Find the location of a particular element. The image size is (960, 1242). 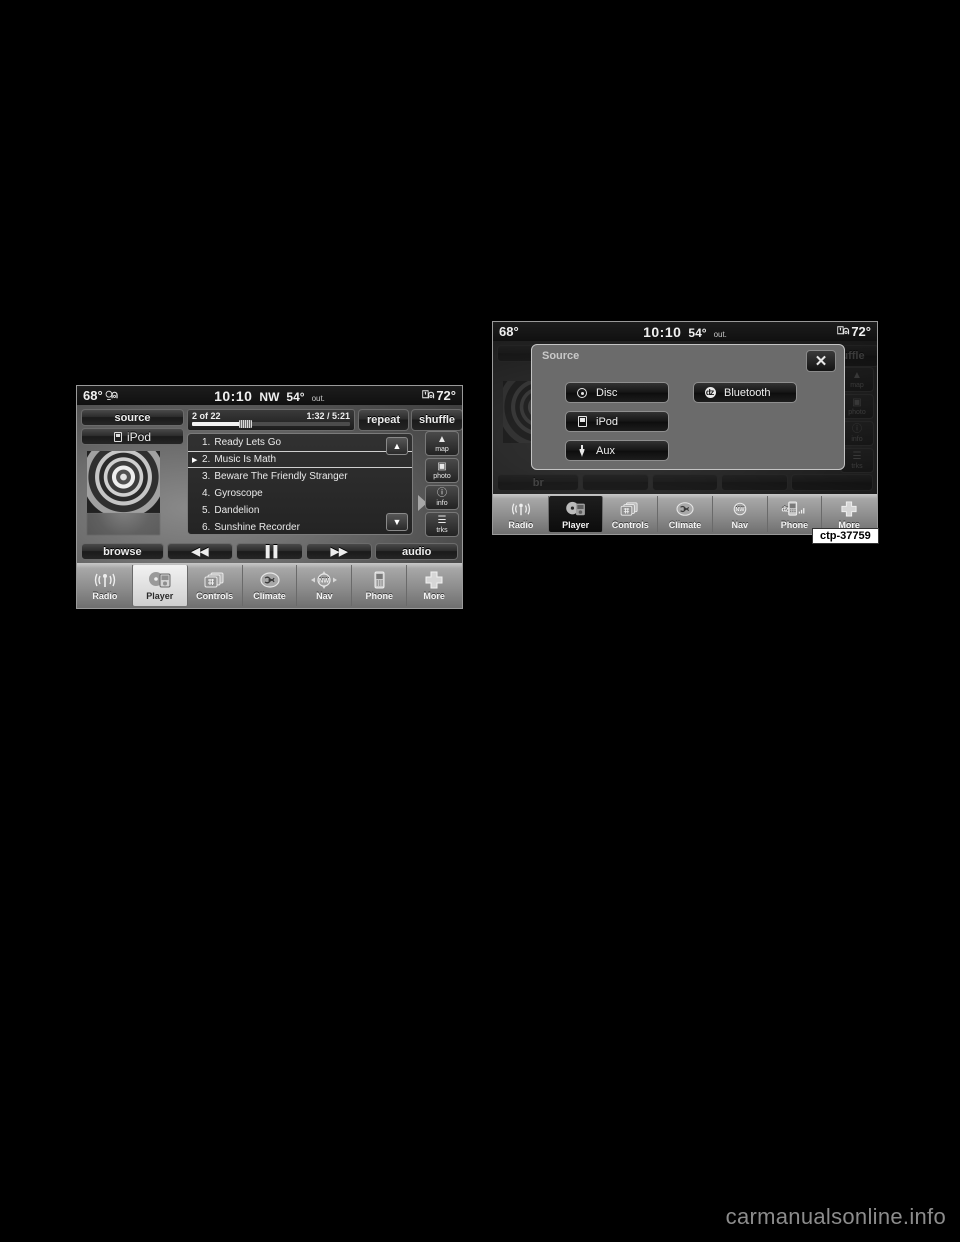

close-icon: ✕ is located at coordinates (821, 361).